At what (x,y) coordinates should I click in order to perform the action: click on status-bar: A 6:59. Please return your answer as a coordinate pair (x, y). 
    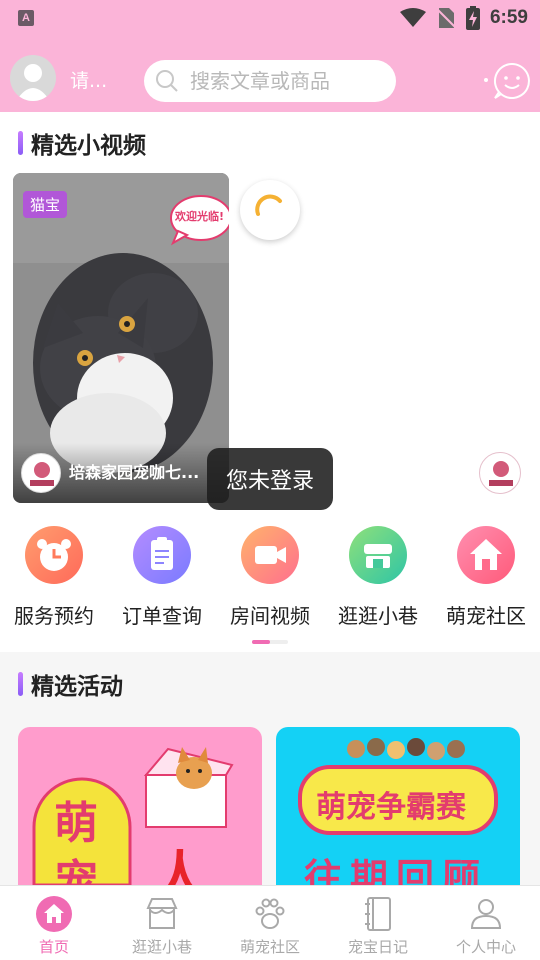
    Looking at the image, I should click on (270, 18).